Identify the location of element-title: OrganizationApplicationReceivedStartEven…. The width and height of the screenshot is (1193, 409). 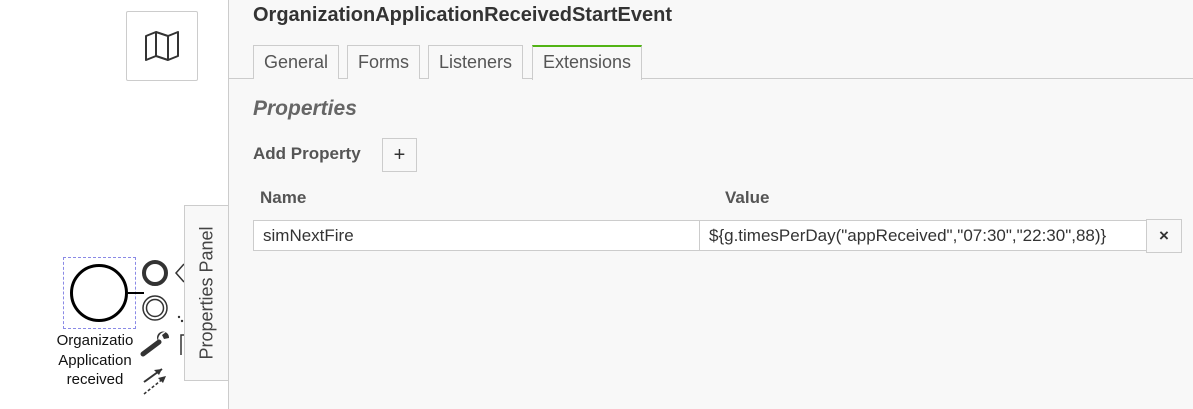
(462, 15).